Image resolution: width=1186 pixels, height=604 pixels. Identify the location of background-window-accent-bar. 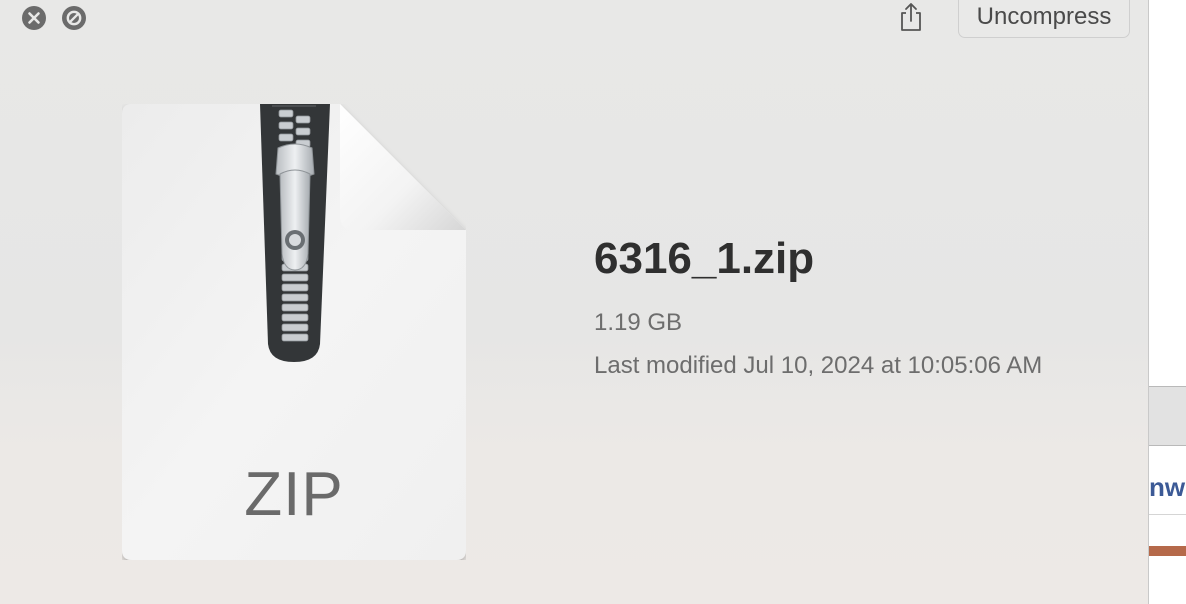
(1167, 551).